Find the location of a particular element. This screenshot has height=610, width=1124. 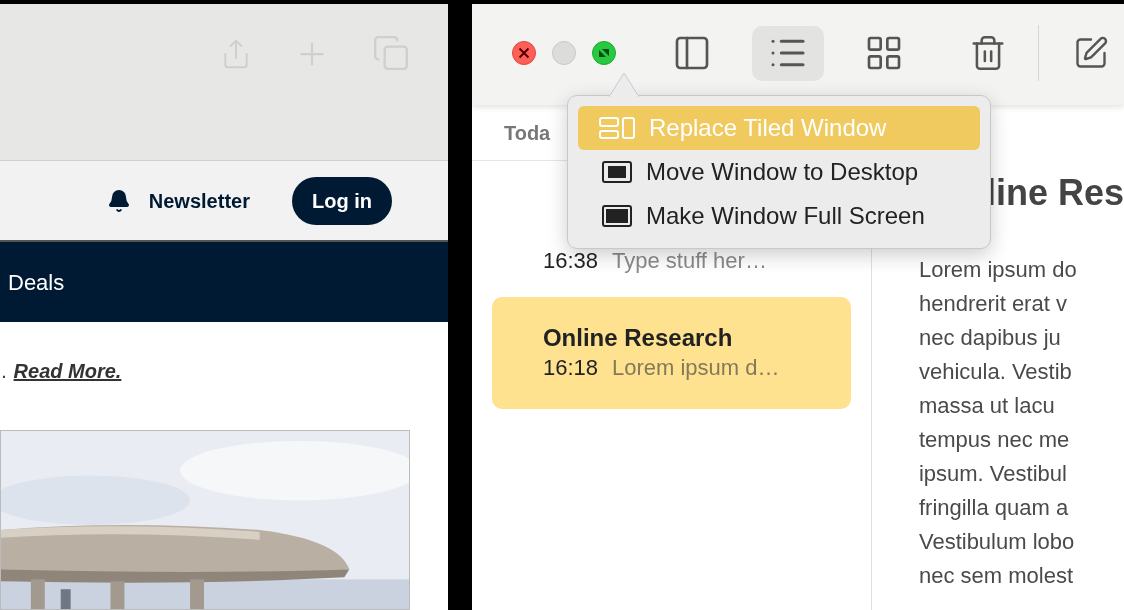

body-text-line: hendrerit erat v is located at coordinates (993, 304).